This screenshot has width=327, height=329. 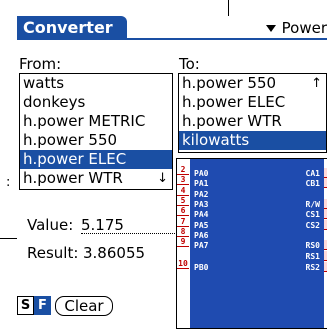 I want to click on from-list-item: h.power METRIC, so click(x=96, y=121).